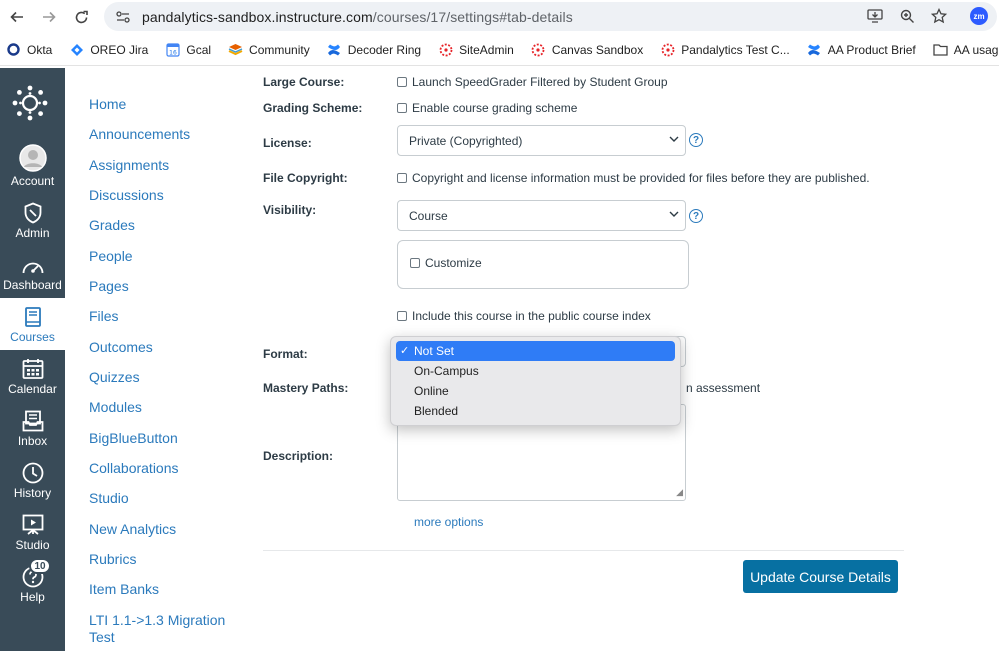  What do you see at coordinates (115, 407) in the screenshot?
I see `course-nav-modules: Modules` at bounding box center [115, 407].